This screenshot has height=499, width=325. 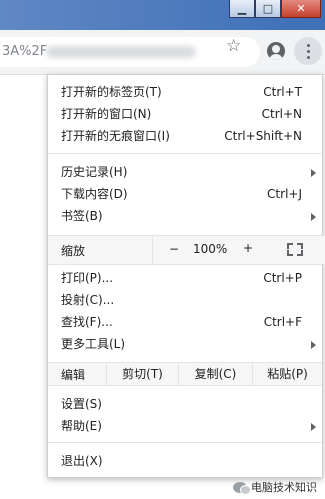 What do you see at coordinates (185, 216) in the screenshot?
I see `menu-item-bookmarks: 书签(B)` at bounding box center [185, 216].